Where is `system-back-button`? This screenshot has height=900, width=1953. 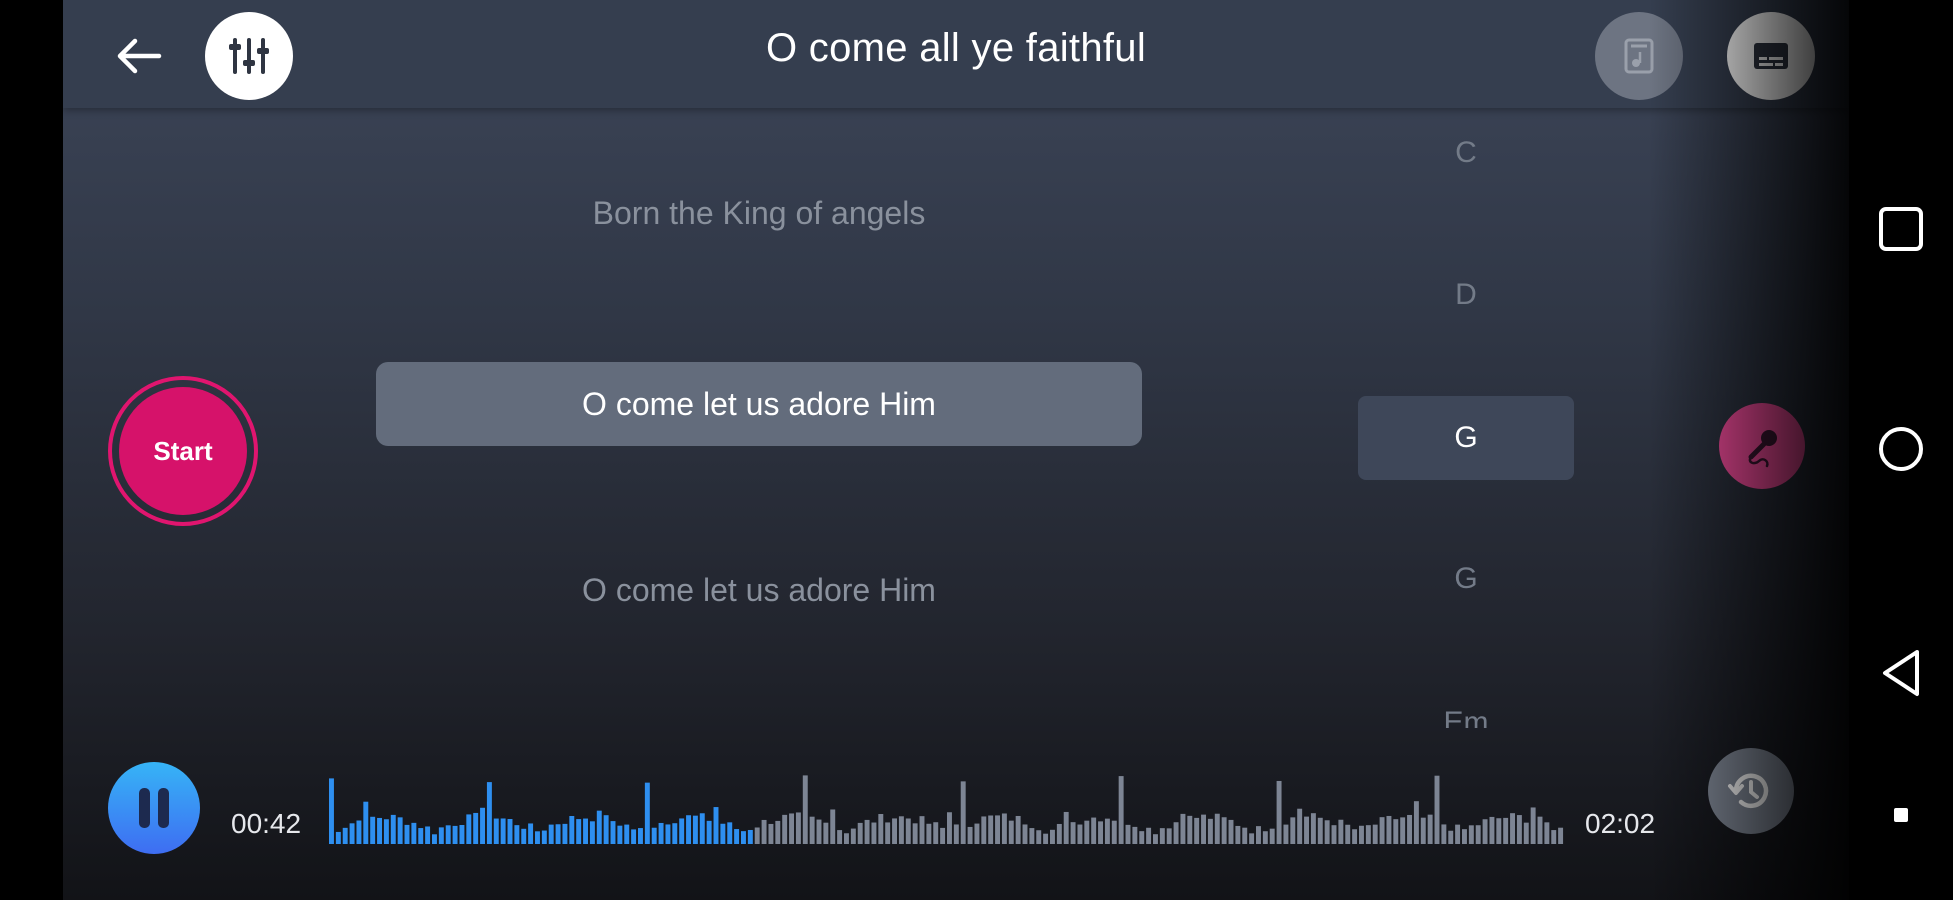 system-back-button is located at coordinates (1901, 673).